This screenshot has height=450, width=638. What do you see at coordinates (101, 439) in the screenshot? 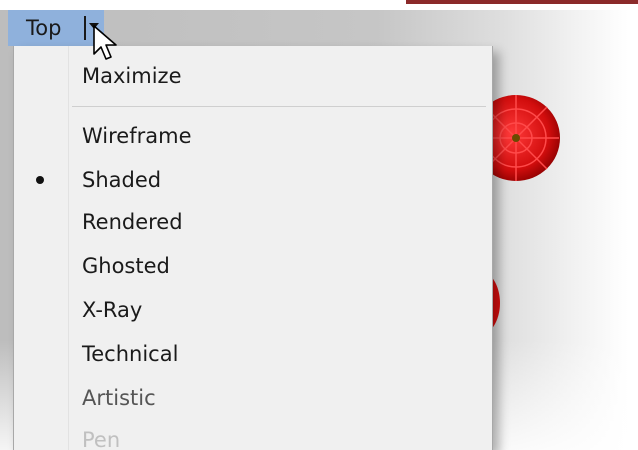
I see `menu-item-label: Pen` at bounding box center [101, 439].